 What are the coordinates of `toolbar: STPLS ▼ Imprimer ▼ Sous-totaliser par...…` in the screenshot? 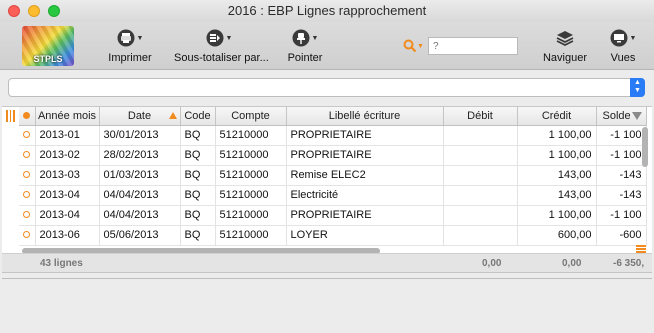 It's located at (327, 46).